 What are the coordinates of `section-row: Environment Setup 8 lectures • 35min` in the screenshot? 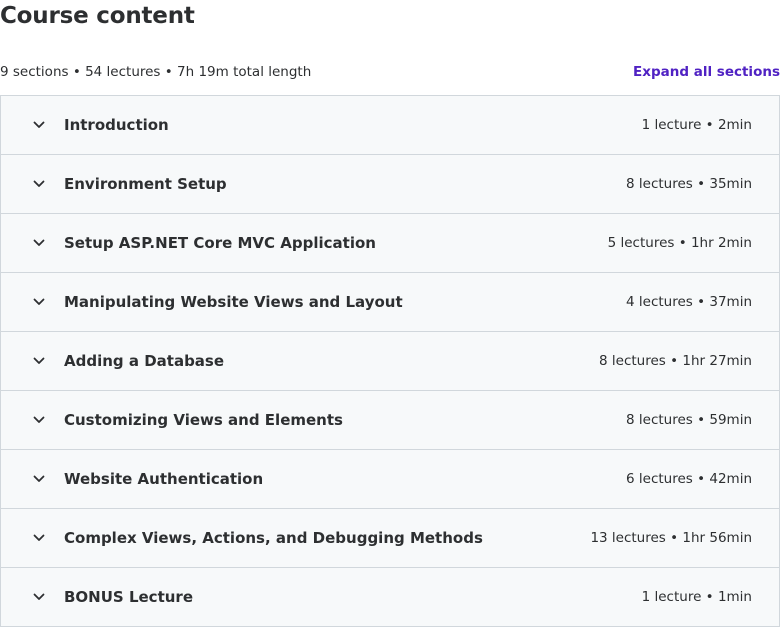 It's located at (390, 184).